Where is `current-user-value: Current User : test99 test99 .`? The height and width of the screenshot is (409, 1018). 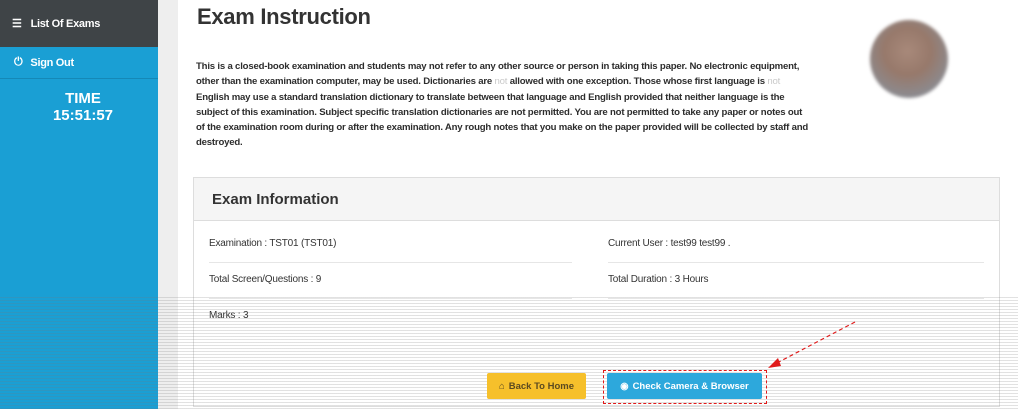
current-user-value: Current User : test99 test99 . is located at coordinates (669, 243).